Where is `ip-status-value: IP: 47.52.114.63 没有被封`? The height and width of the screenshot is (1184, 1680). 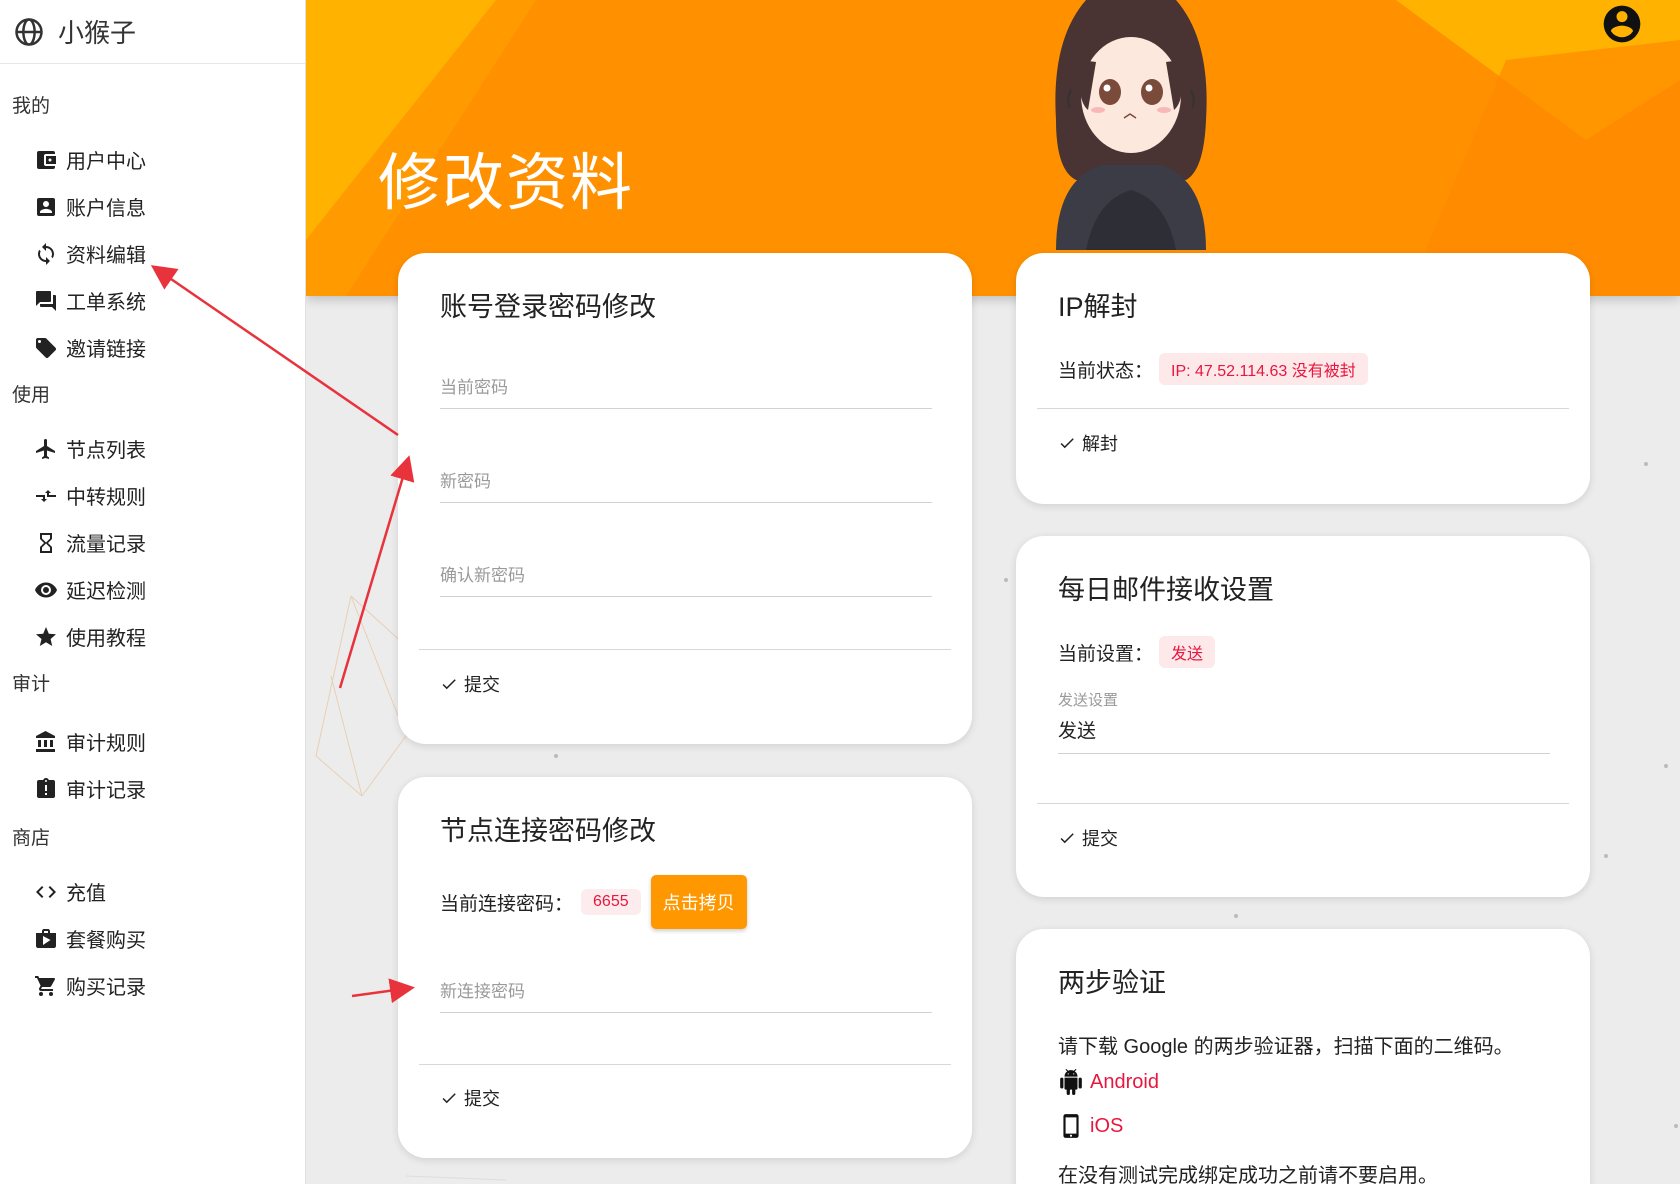 ip-status-value: IP: 47.52.114.63 没有被封 is located at coordinates (1263, 369).